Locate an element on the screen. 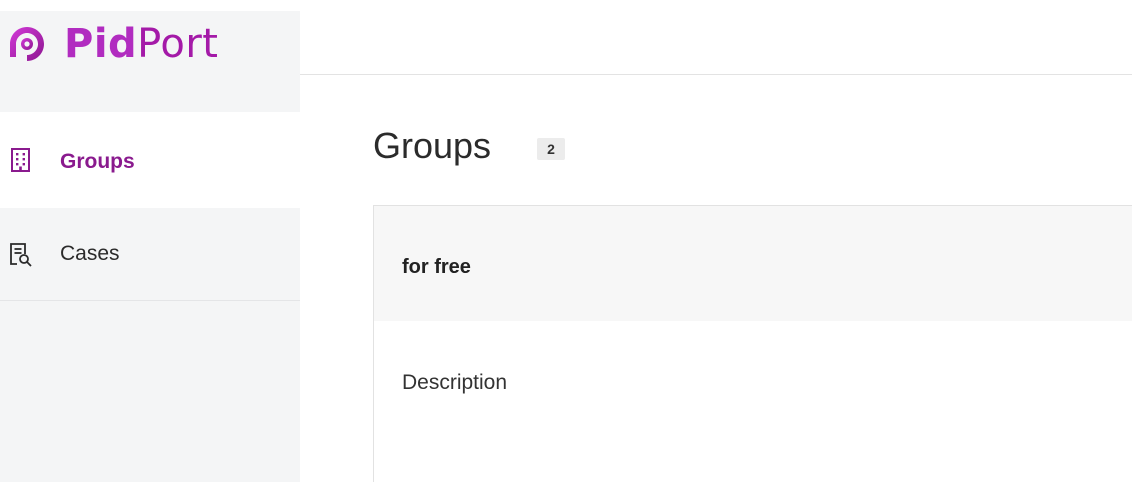  sidebar-item-label: Groups is located at coordinates (97, 161).